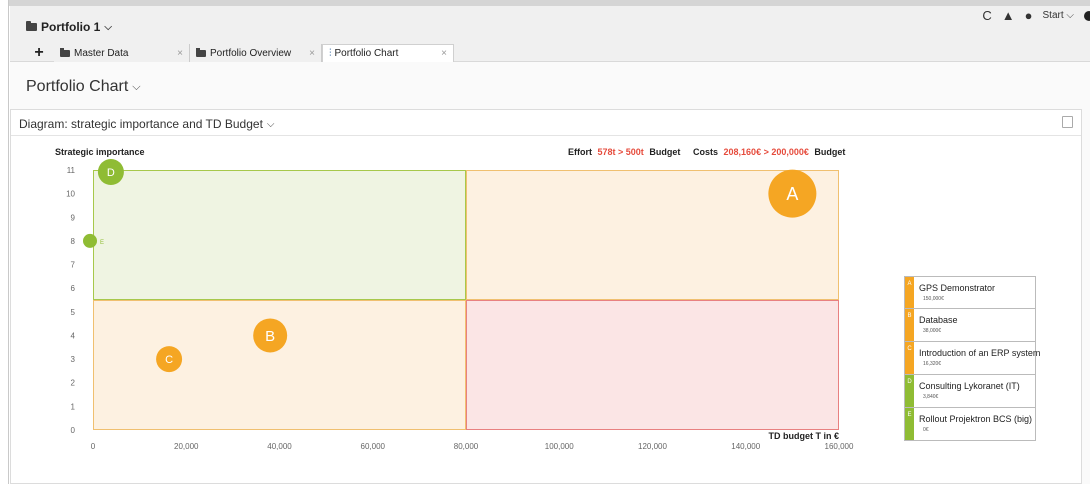 Image resolution: width=1090 pixels, height=484 pixels. What do you see at coordinates (1087, 15) in the screenshot?
I see `user-avatar-icon` at bounding box center [1087, 15].